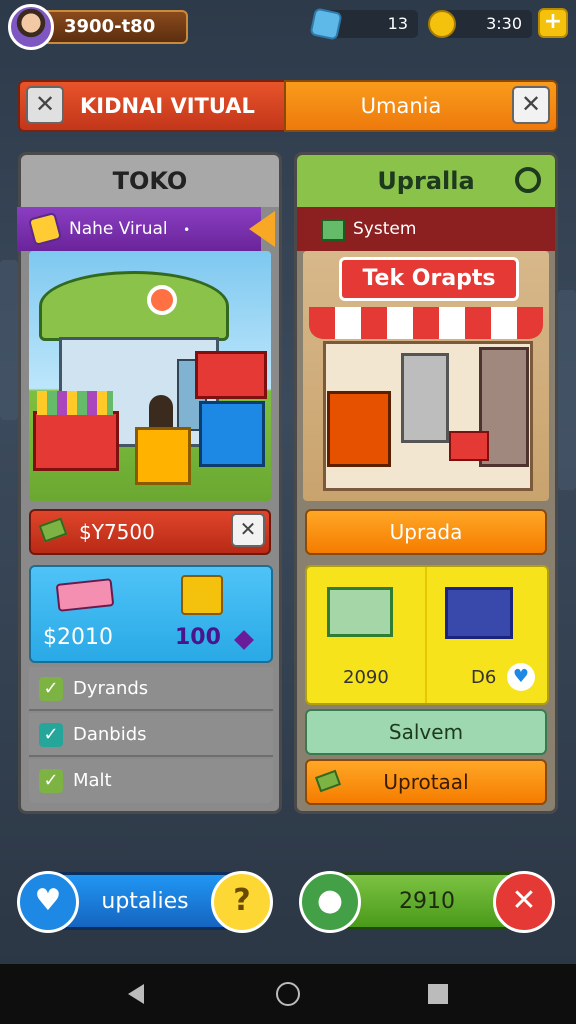  Describe the element at coordinates (134, 306) in the screenshot. I see `roof-shape` at that location.